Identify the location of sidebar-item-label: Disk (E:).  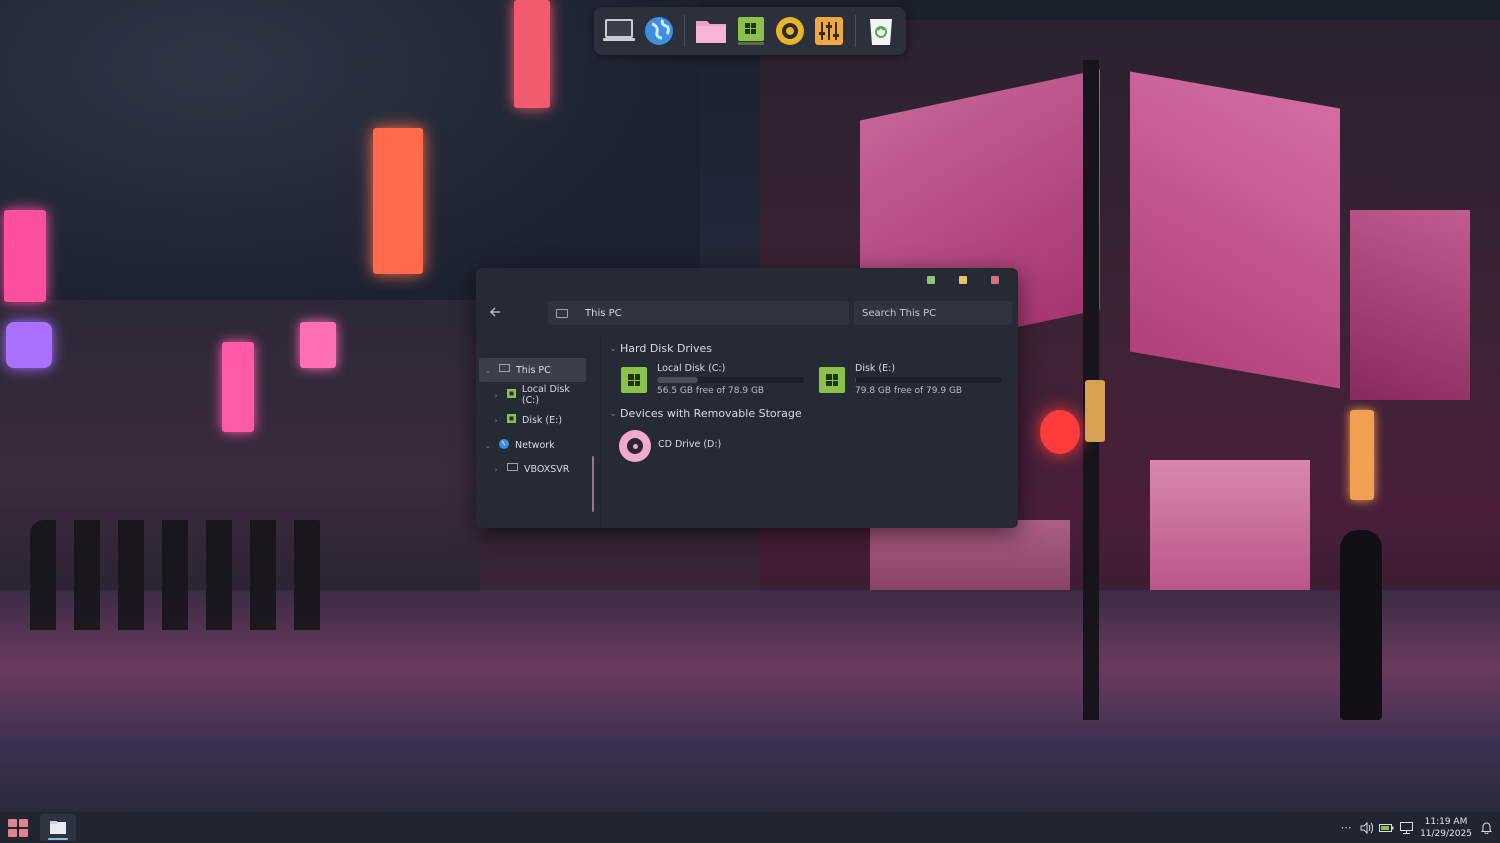
(542, 420).